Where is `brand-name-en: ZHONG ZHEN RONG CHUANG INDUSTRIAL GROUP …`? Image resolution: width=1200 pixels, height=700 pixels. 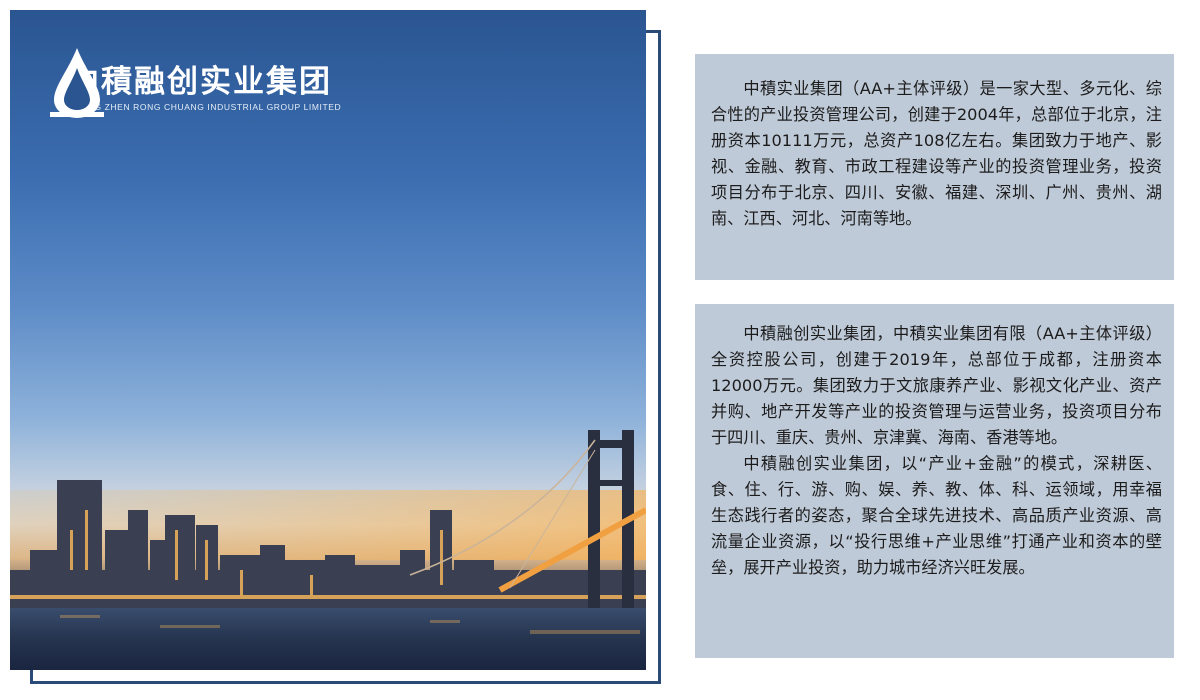
brand-name-en: ZHONG ZHEN RONG CHUANG INDUSTRIAL GROUP … is located at coordinates (205, 107).